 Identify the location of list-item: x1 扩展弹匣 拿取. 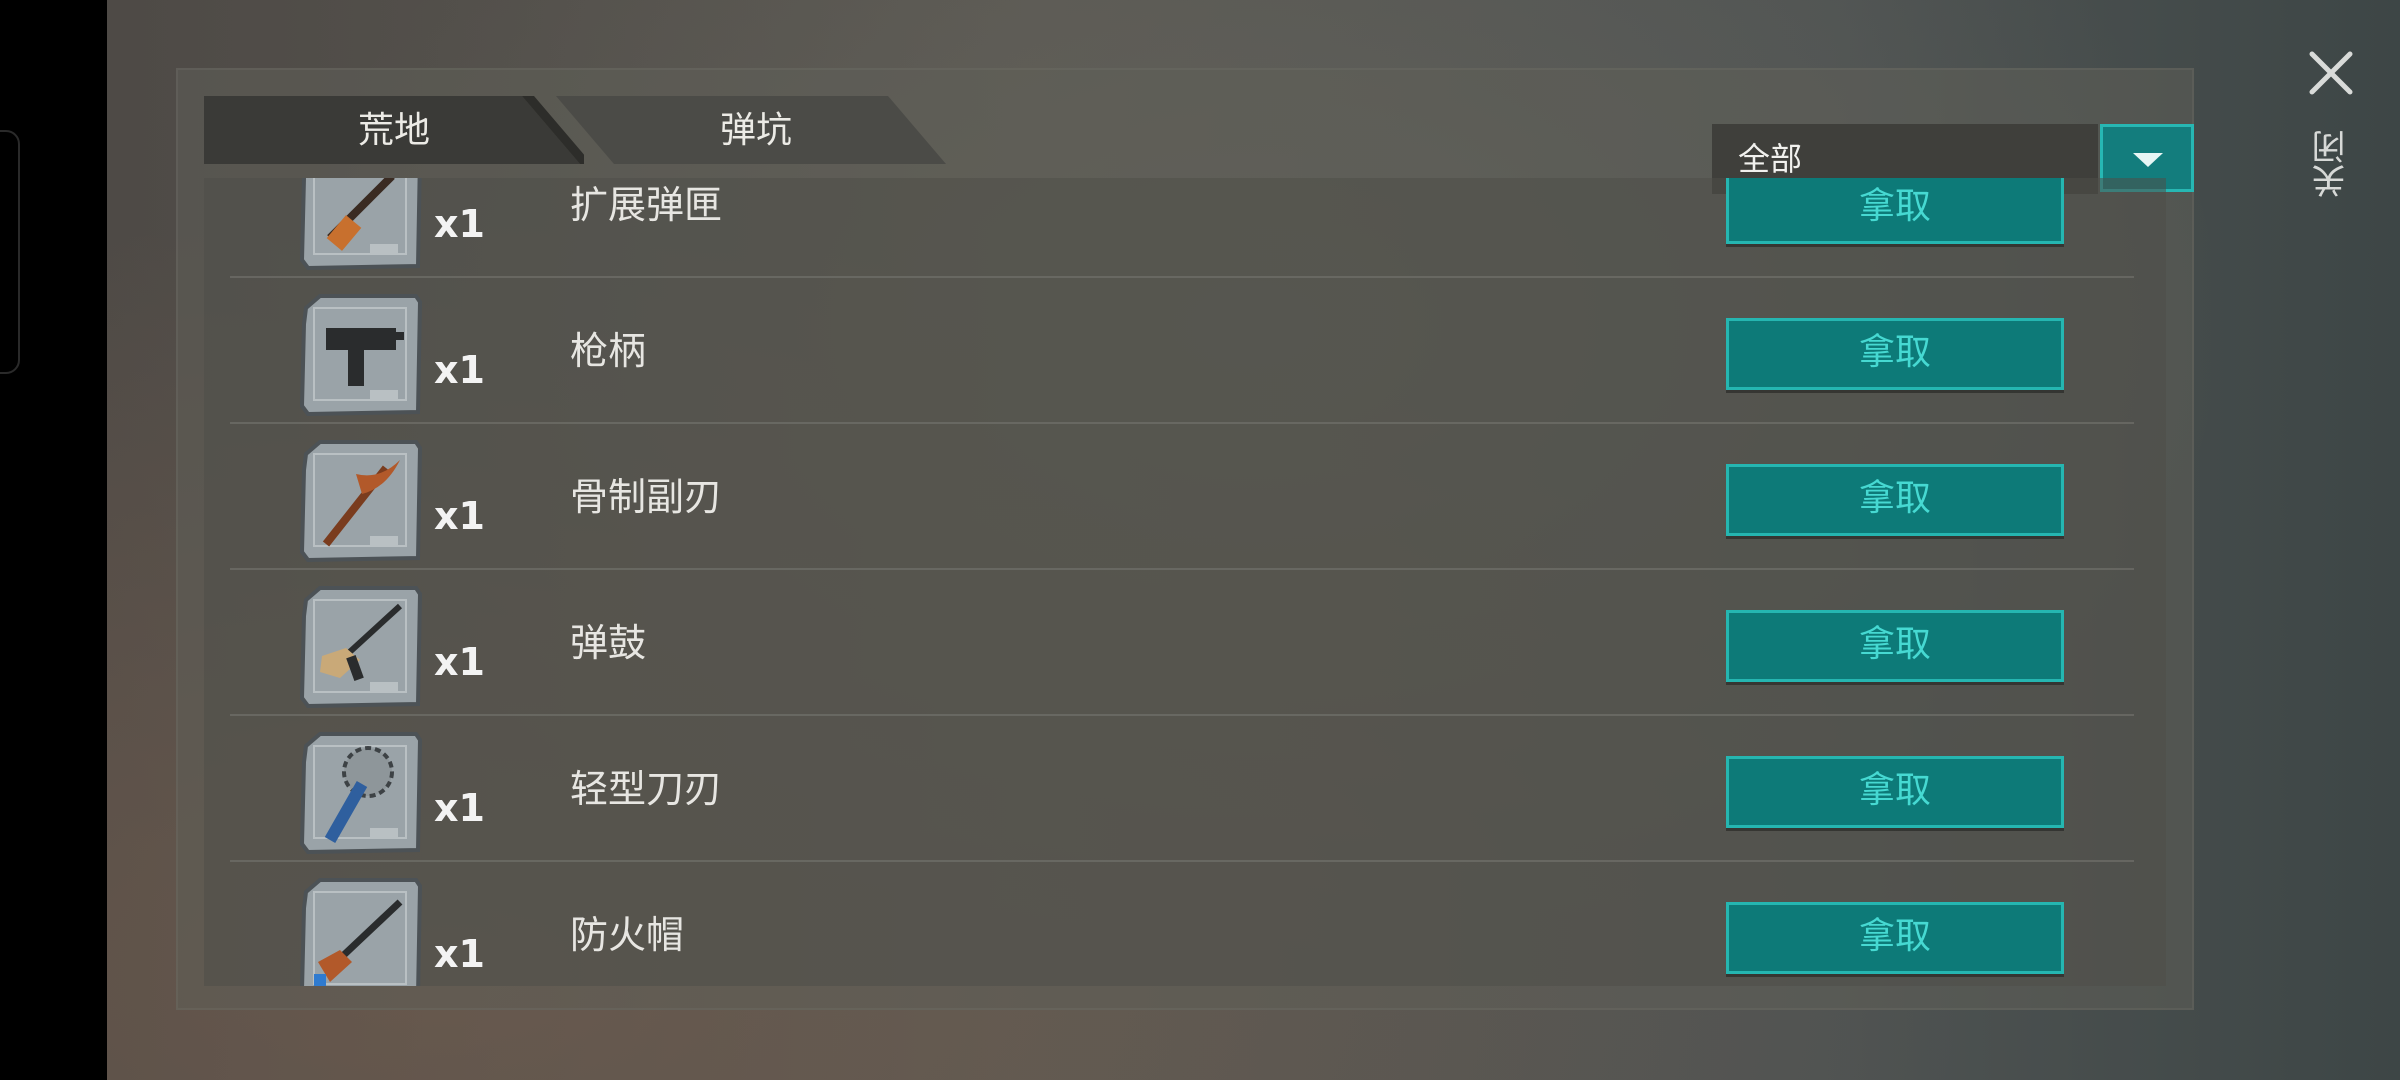
(1185, 228).